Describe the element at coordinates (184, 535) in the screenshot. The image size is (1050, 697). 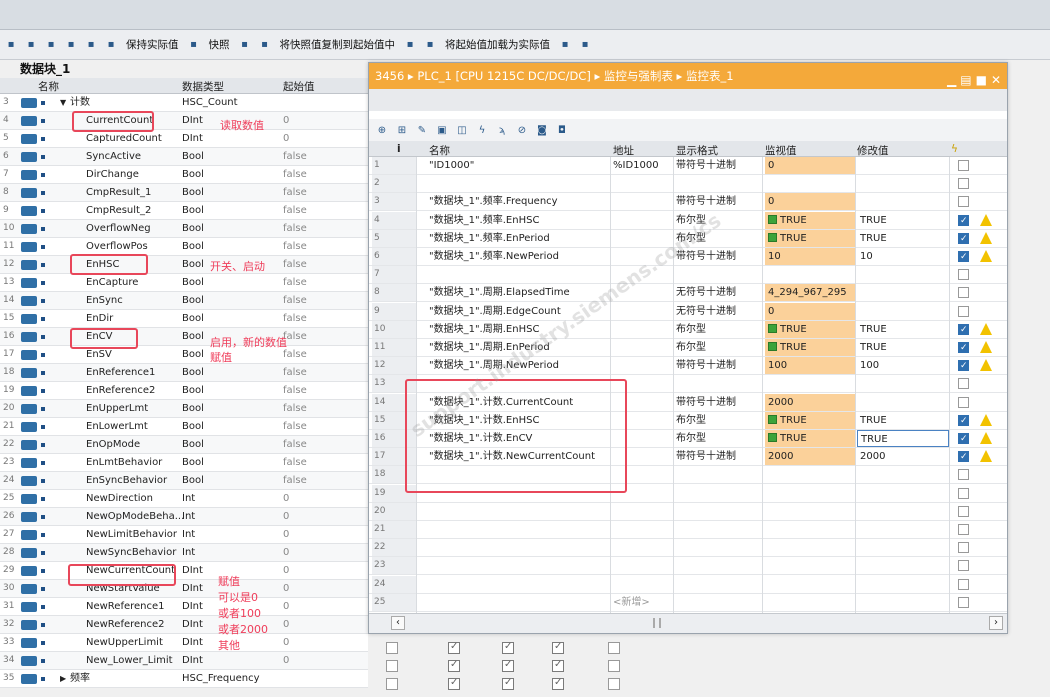
I see `db-row: 27 NewLimitBehavior Int 0` at that location.